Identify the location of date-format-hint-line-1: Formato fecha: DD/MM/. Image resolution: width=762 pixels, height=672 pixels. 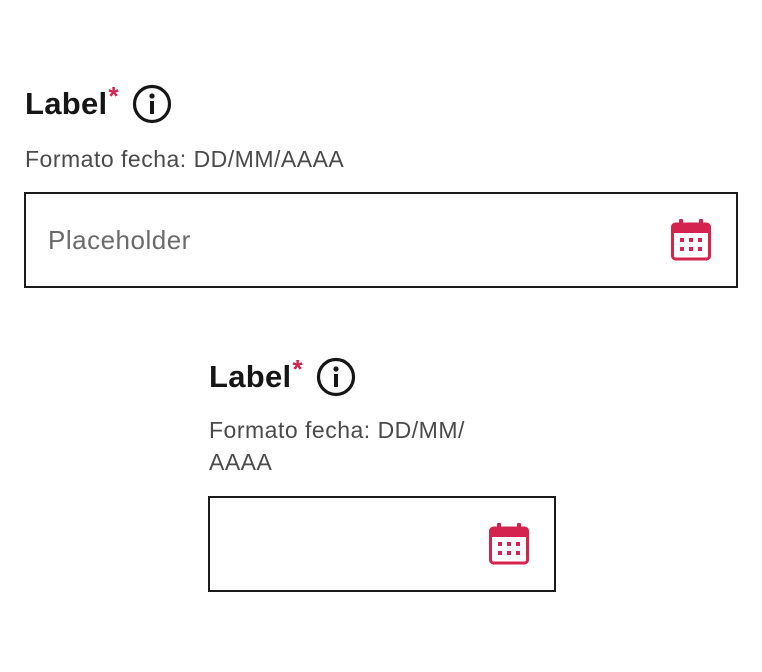
(337, 430).